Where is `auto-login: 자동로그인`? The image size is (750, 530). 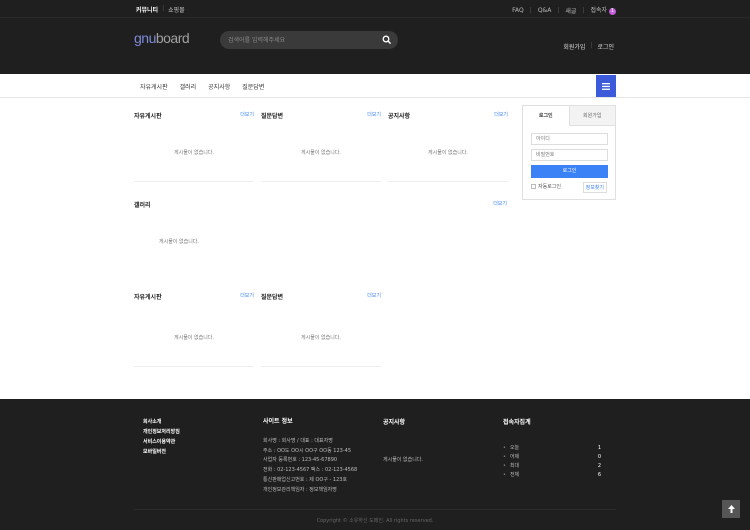
auto-login: 자동로그인 is located at coordinates (546, 186).